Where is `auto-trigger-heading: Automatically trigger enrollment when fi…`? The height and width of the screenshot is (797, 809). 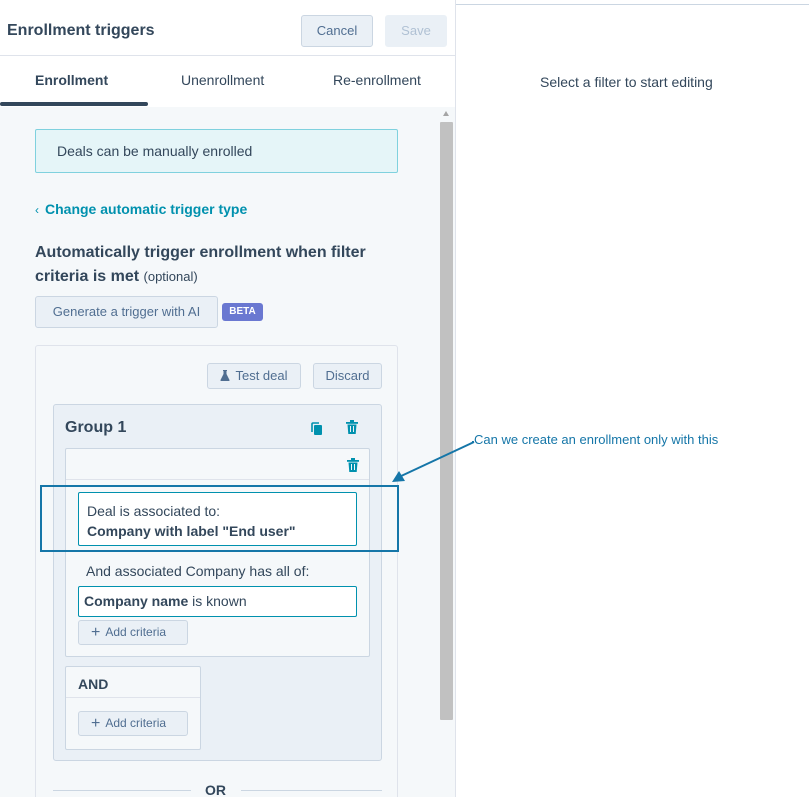
auto-trigger-heading: Automatically trigger enrollment when fi… is located at coordinates (225, 265).